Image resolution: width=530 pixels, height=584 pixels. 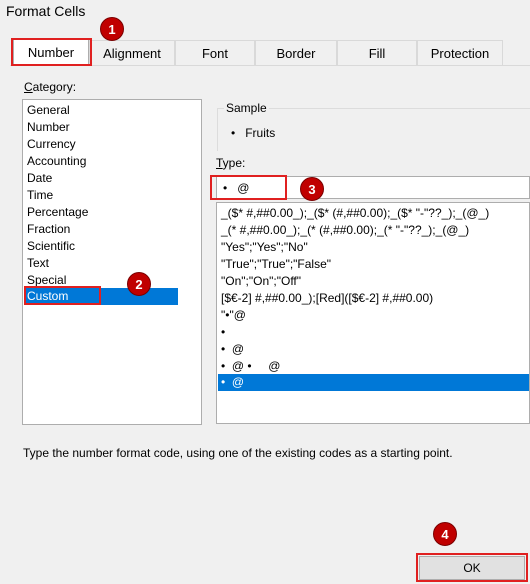 What do you see at coordinates (57, 212) in the screenshot?
I see `category-item-percentage: Percentage` at bounding box center [57, 212].